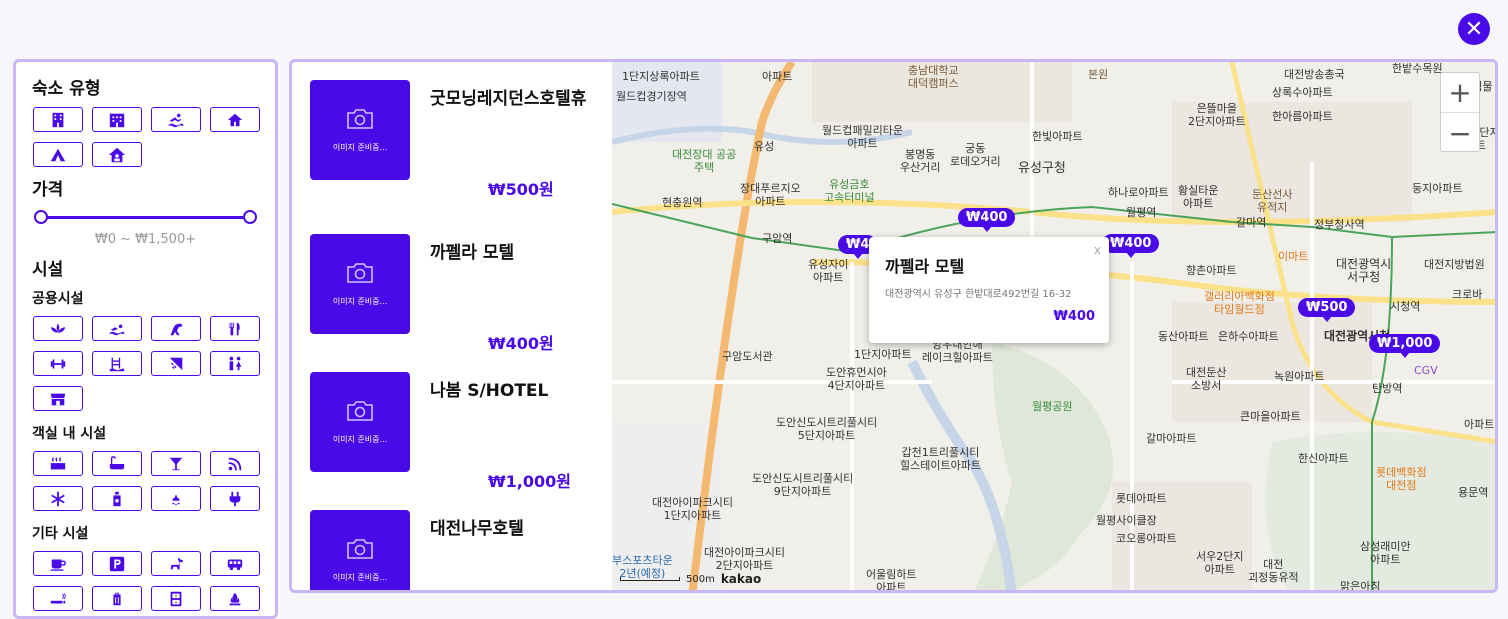 The width and height of the screenshot is (1508, 619). Describe the element at coordinates (827, 429) in the screenshot. I see `map-label: 도안신도시트리풀시티 5단지아파트` at that location.